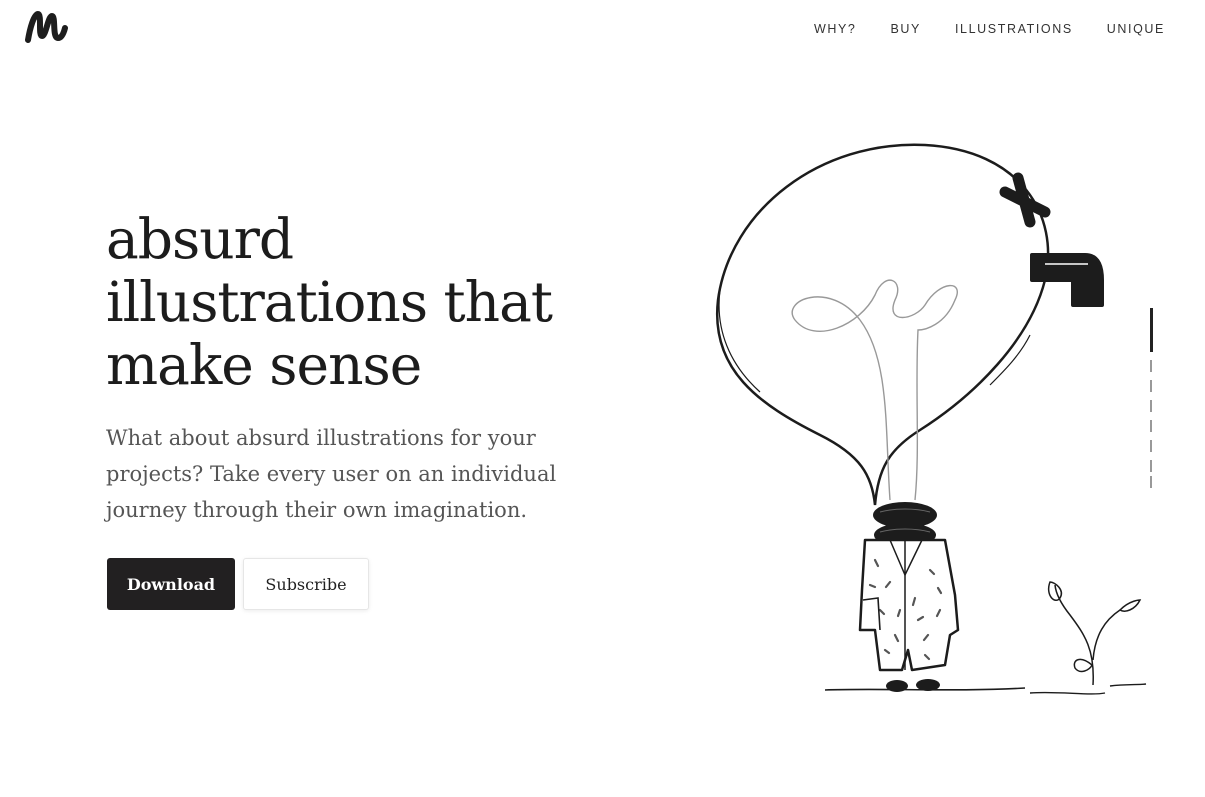 The width and height of the screenshot is (1205, 797). What do you see at coordinates (1014, 29) in the screenshot?
I see `nav-item-illustrations: ILLUSTRATIONS` at bounding box center [1014, 29].